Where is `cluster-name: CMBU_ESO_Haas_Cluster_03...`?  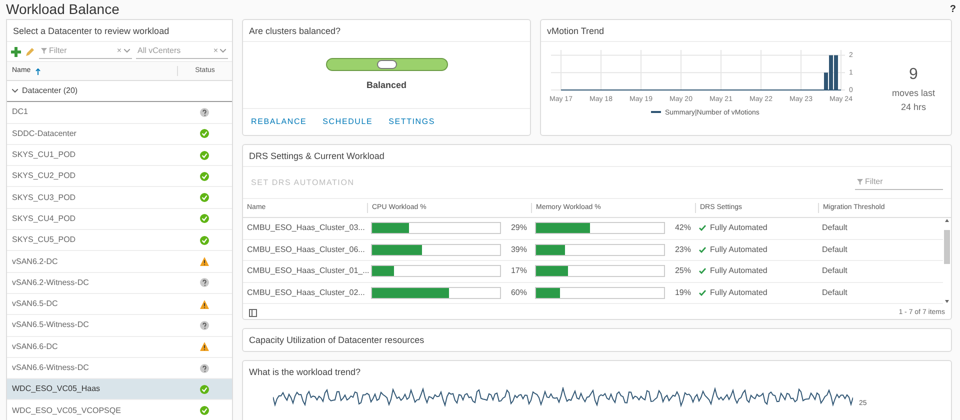 cluster-name: CMBU_ESO_Haas_Cluster_03... is located at coordinates (306, 228).